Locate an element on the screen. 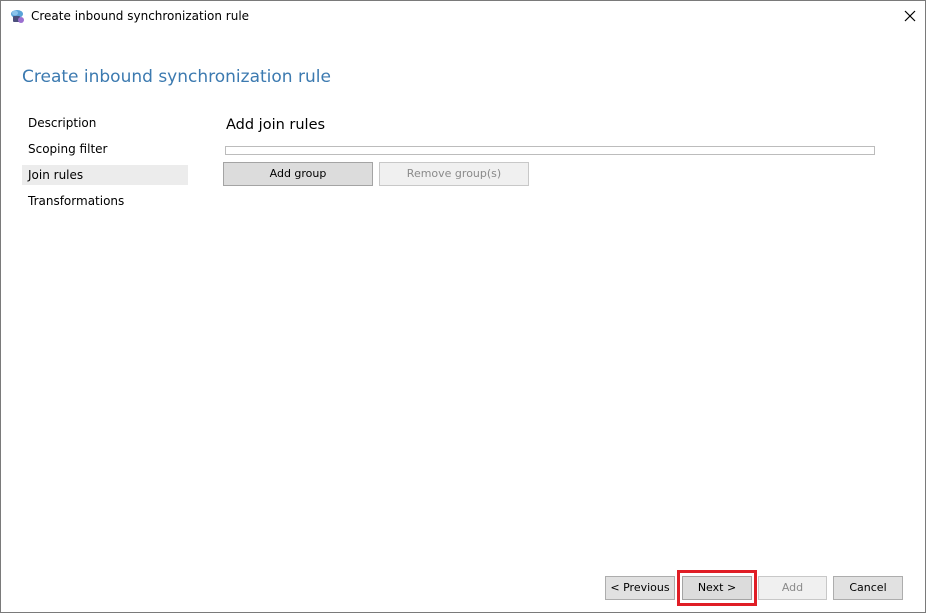 The width and height of the screenshot is (926, 613). remove-group-button: Remove group(s) is located at coordinates (454, 174).